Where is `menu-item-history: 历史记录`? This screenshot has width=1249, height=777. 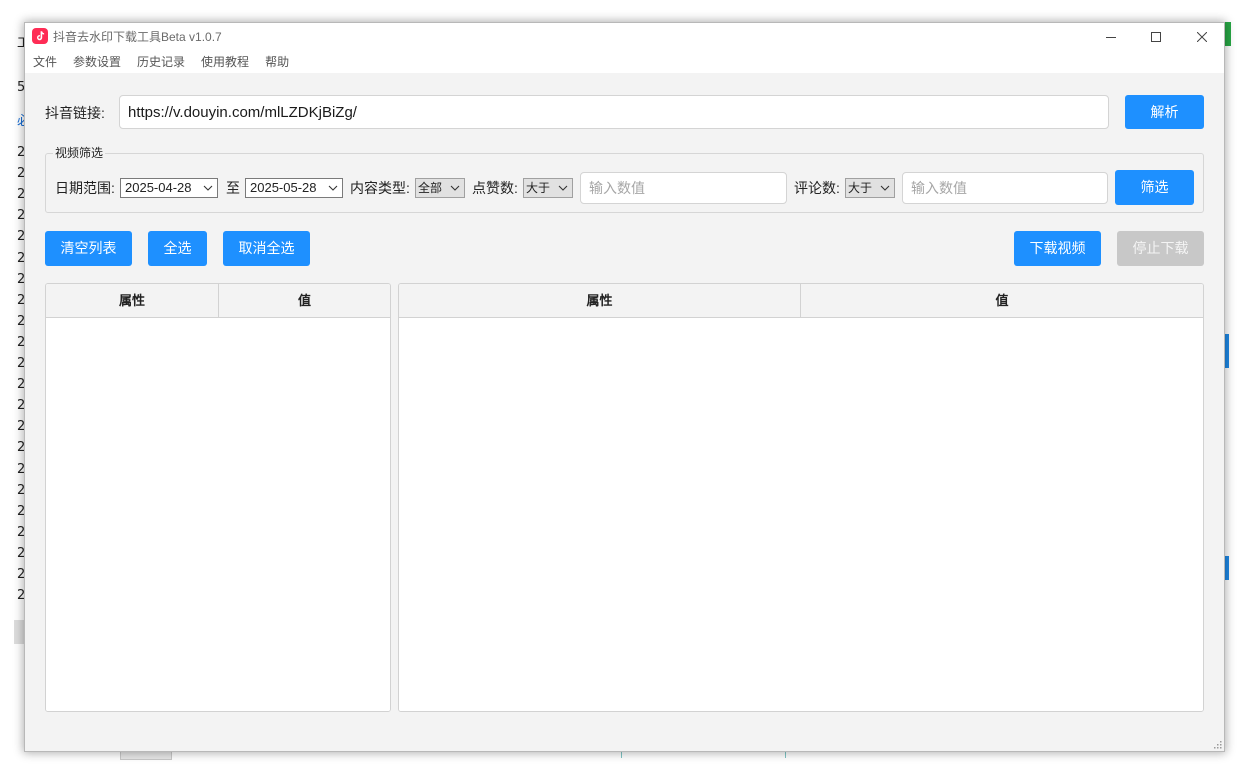 menu-item-history: 历史记录 is located at coordinates (161, 62).